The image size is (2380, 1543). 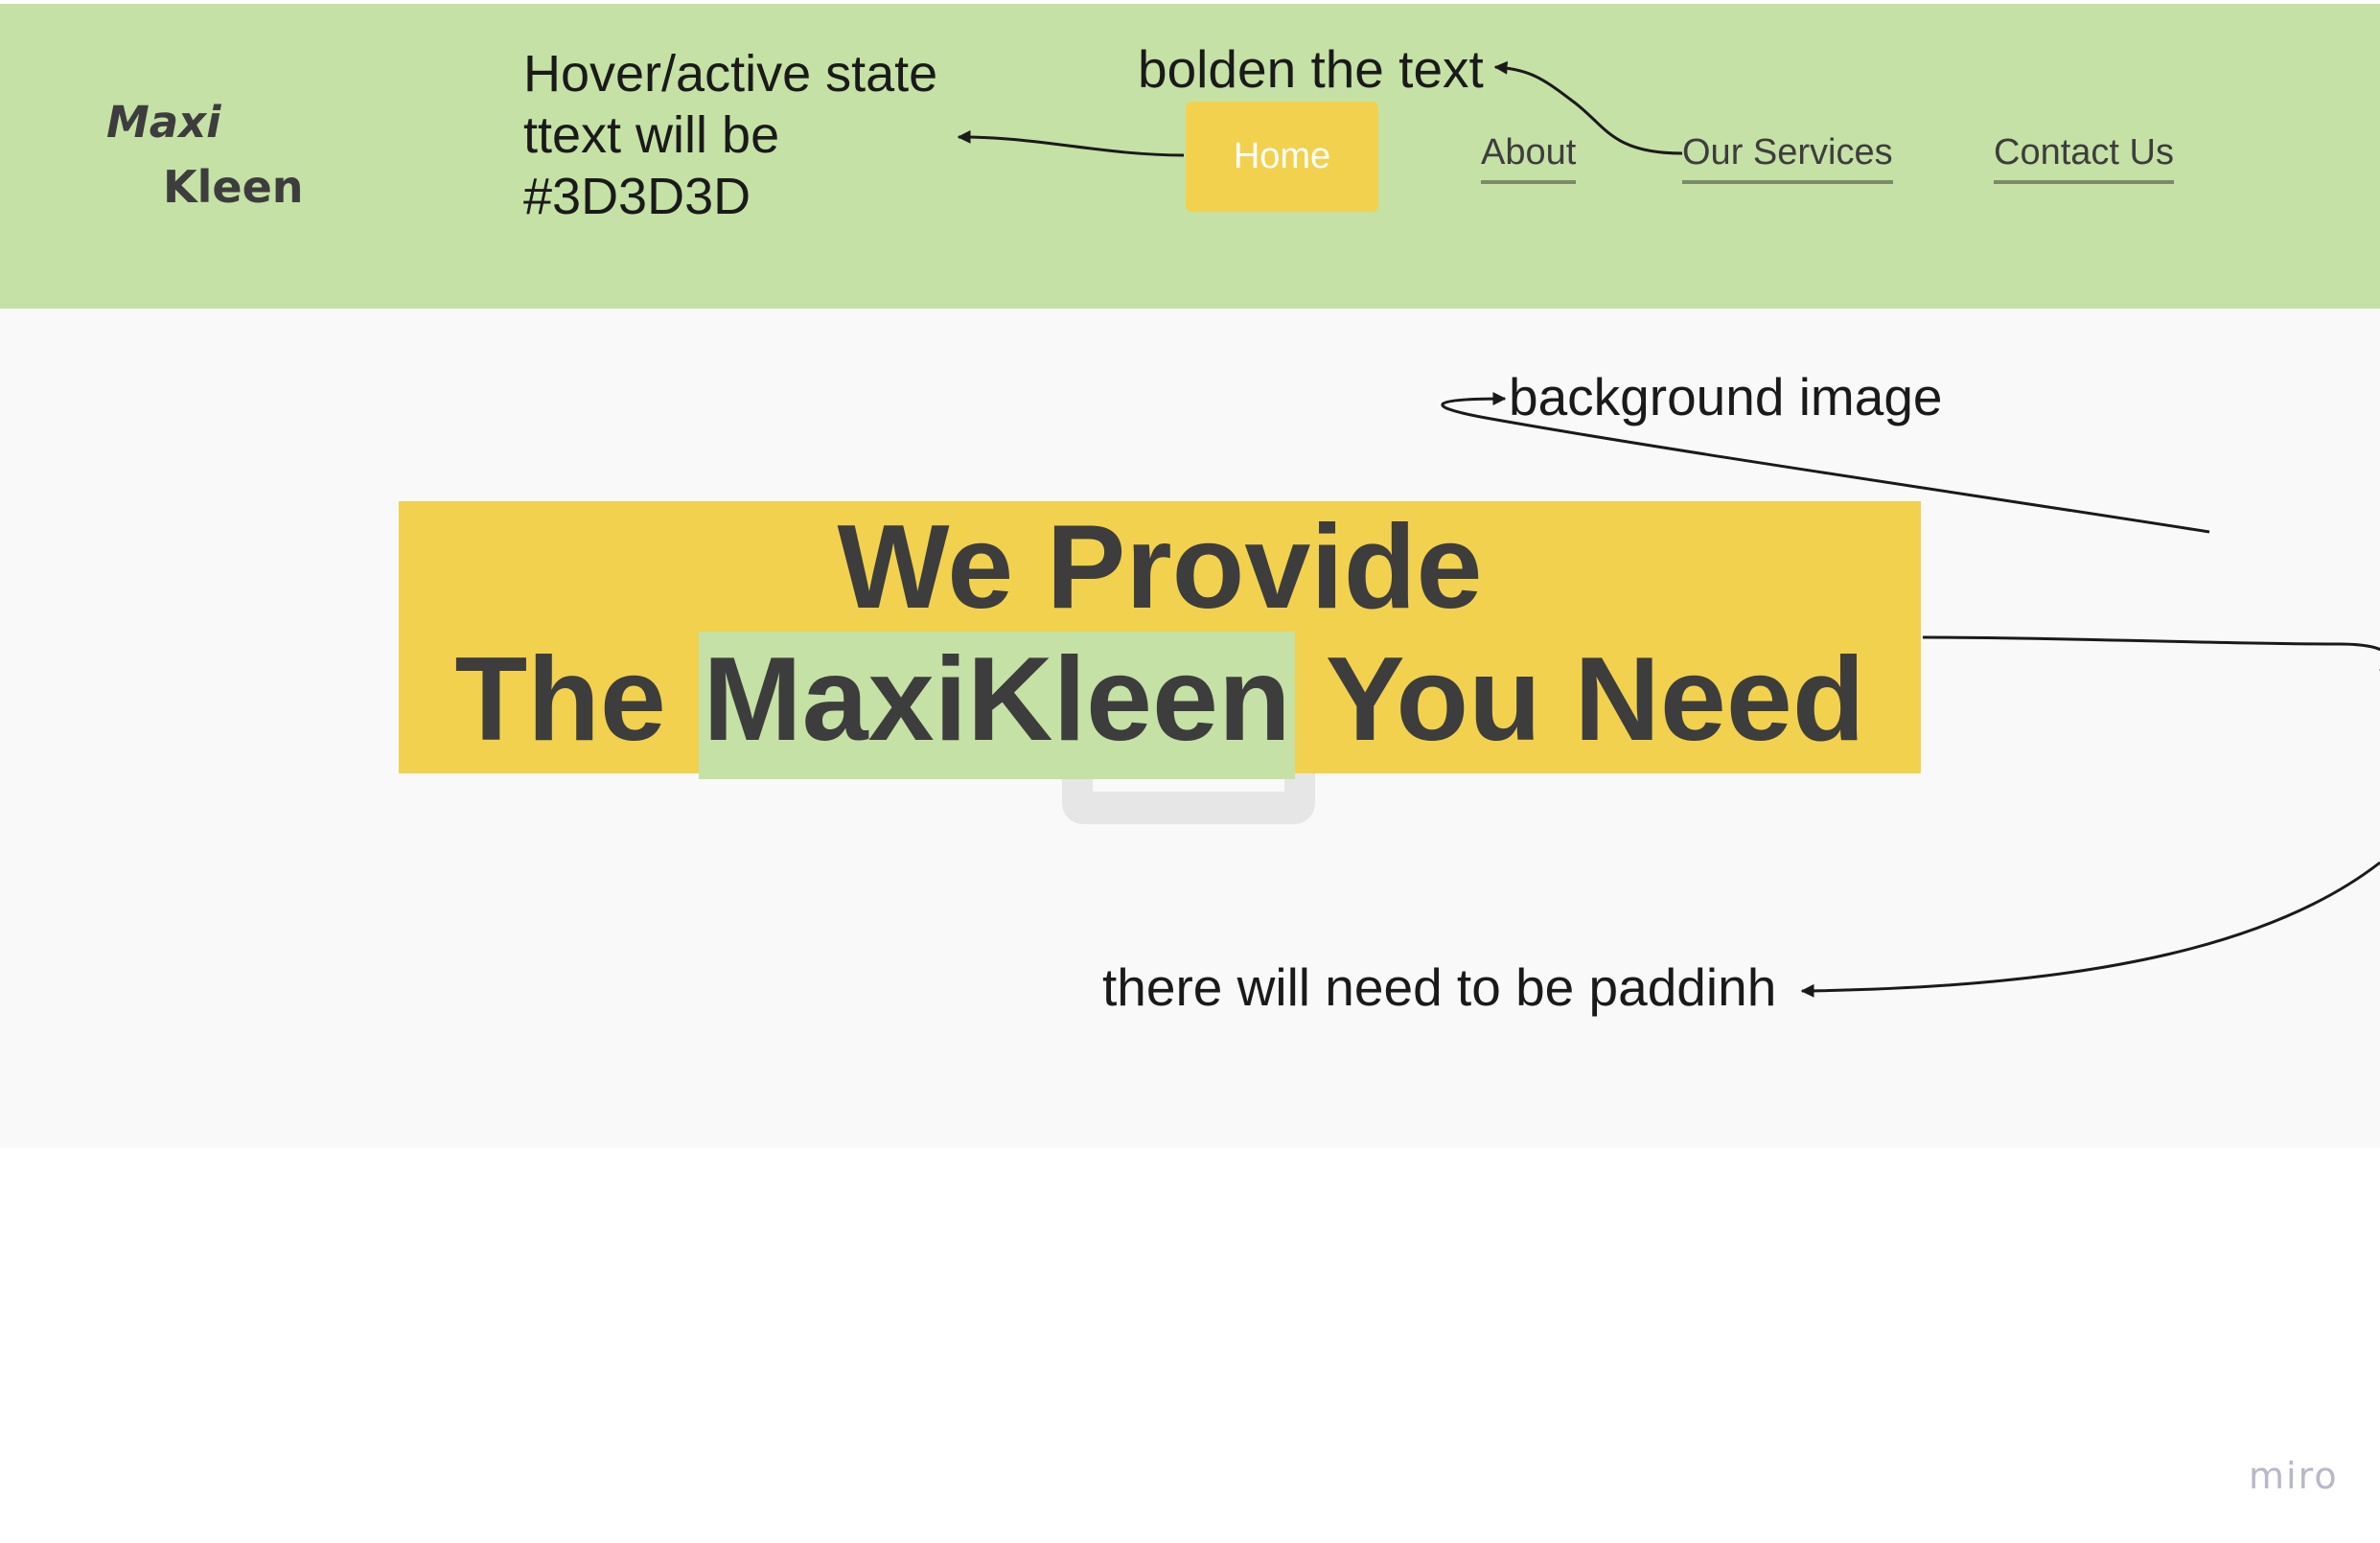 What do you see at coordinates (997, 705) in the screenshot?
I see `hero-brand-highlight: MaxiKleen` at bounding box center [997, 705].